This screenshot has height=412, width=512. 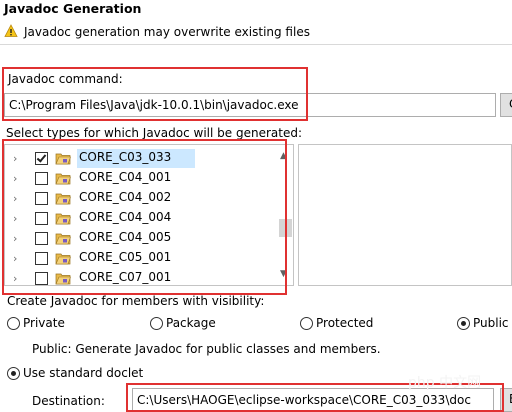 I want to click on watermark-logo: php 中文网, so click(x=445, y=383).